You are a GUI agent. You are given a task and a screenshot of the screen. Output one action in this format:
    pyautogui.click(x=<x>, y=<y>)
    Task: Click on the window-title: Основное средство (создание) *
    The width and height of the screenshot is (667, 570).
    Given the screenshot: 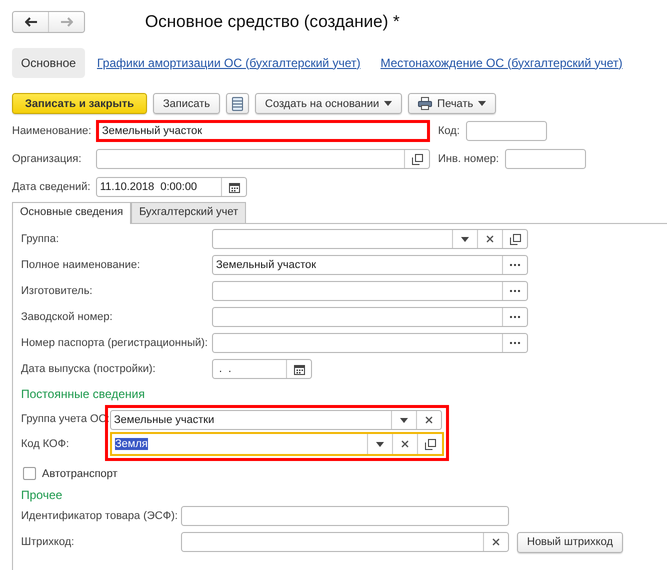 What is the action you would take?
    pyautogui.click(x=272, y=22)
    